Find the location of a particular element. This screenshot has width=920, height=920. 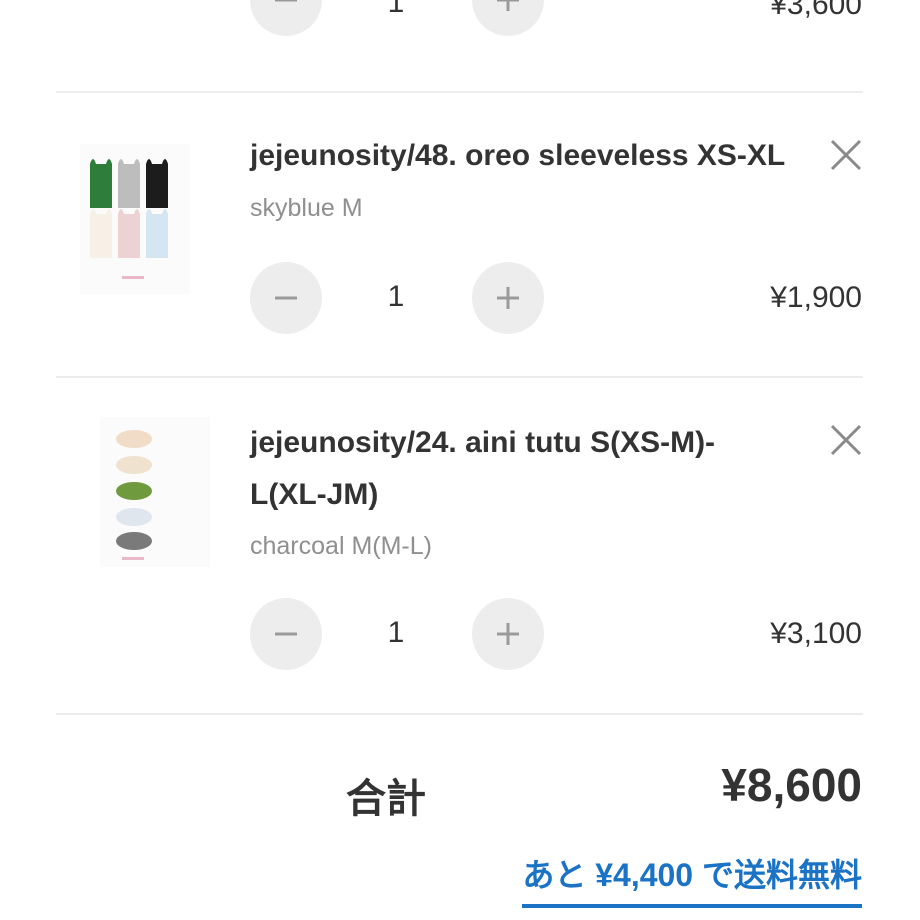

product-variant: skyblue M is located at coordinates (306, 208).